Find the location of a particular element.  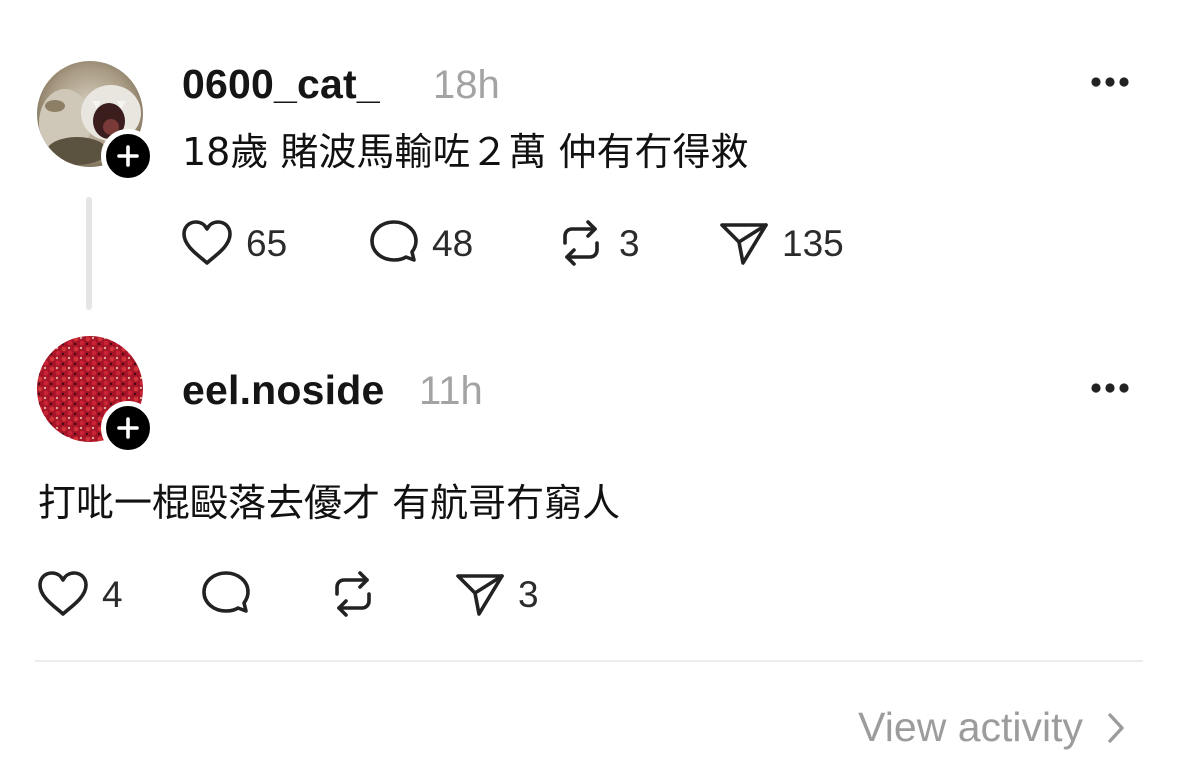

like-button: 65 is located at coordinates (233, 243).